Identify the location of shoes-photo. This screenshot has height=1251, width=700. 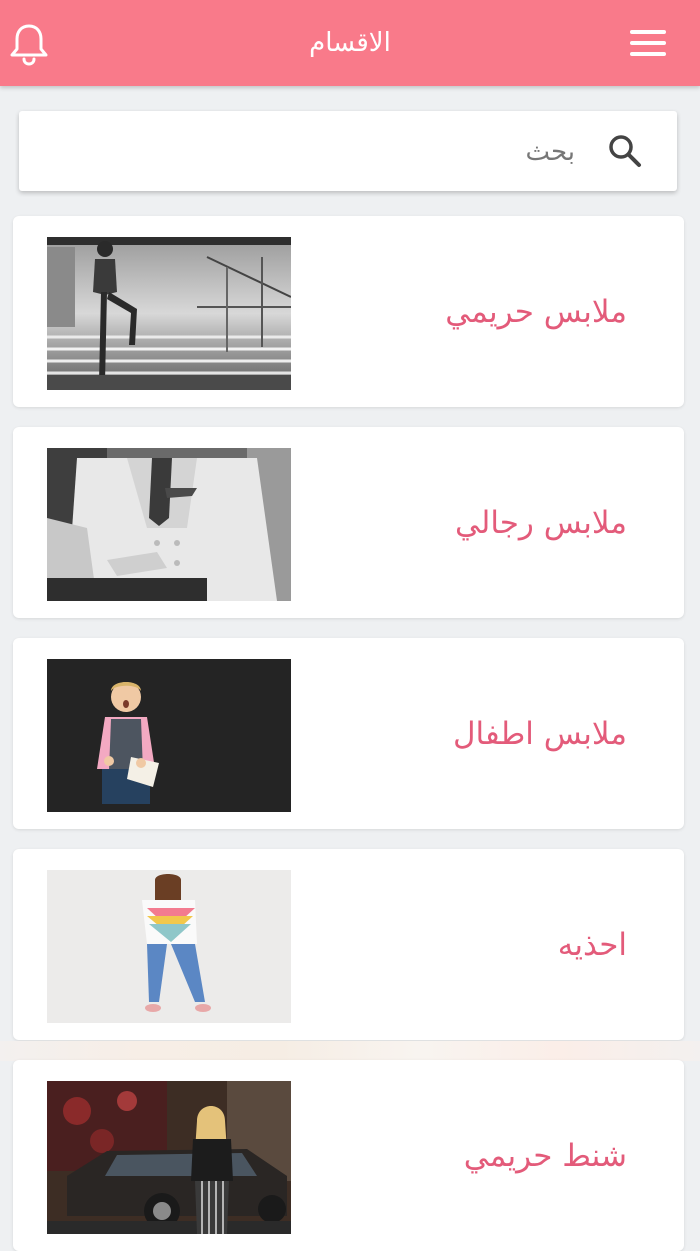
(169, 946).